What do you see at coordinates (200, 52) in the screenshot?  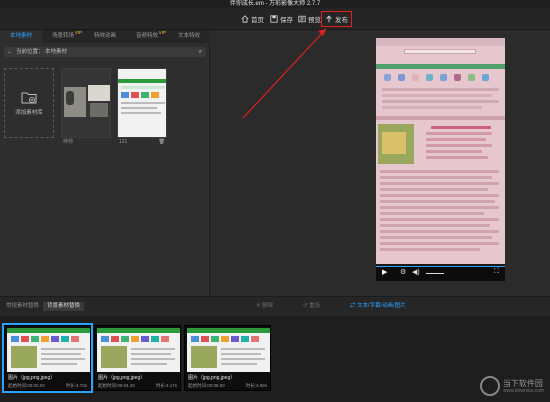 I see `search-icon: ⌕` at bounding box center [200, 52].